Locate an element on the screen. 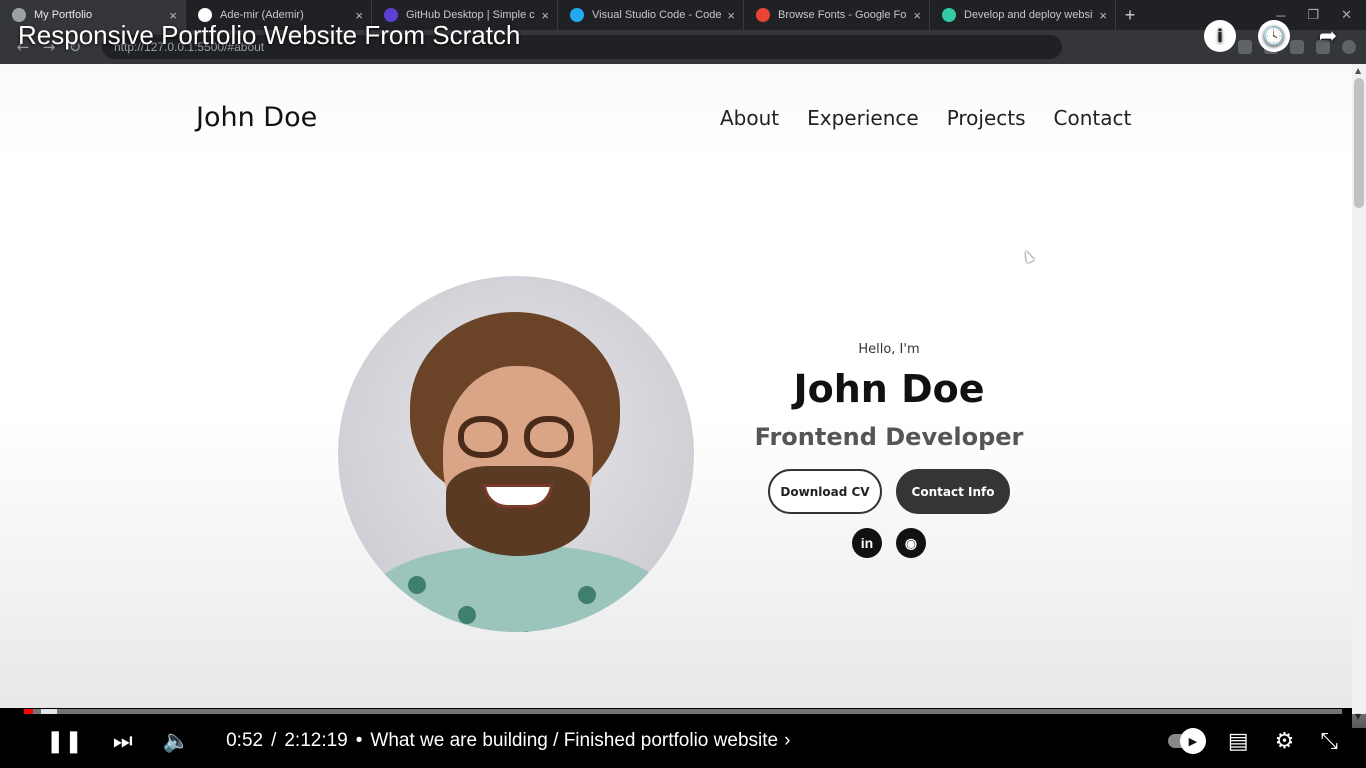 The width and height of the screenshot is (1366, 768). linkedin-icon: in is located at coordinates (867, 543).